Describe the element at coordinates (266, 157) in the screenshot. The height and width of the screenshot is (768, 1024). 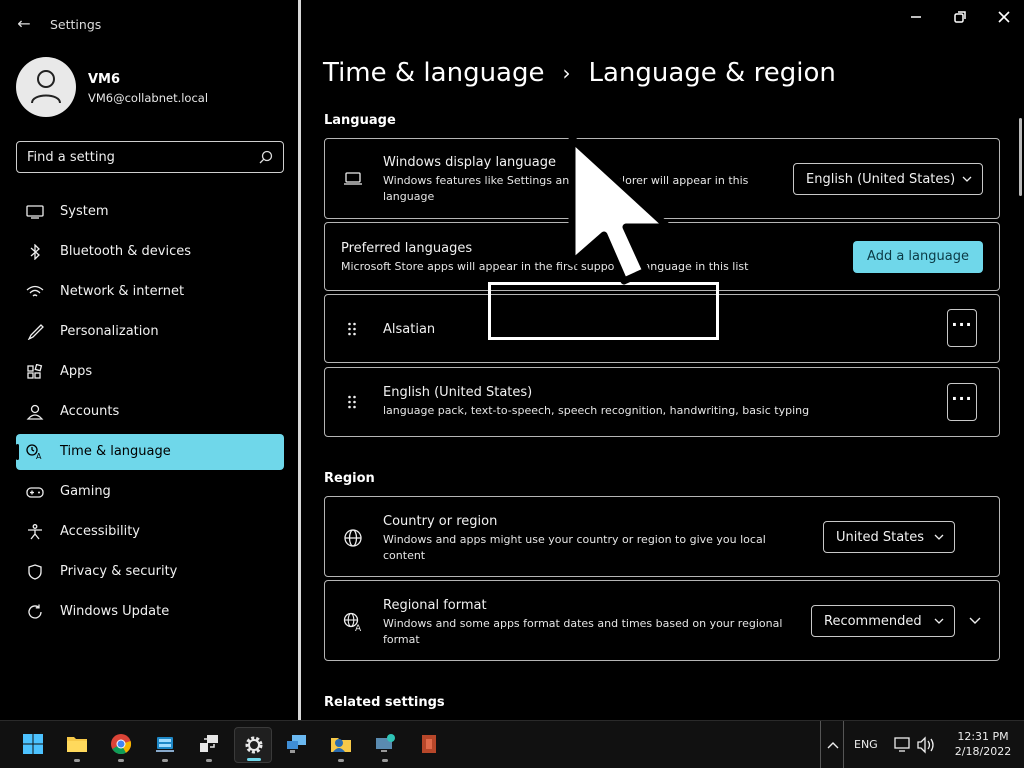
I see `search-icon` at that location.